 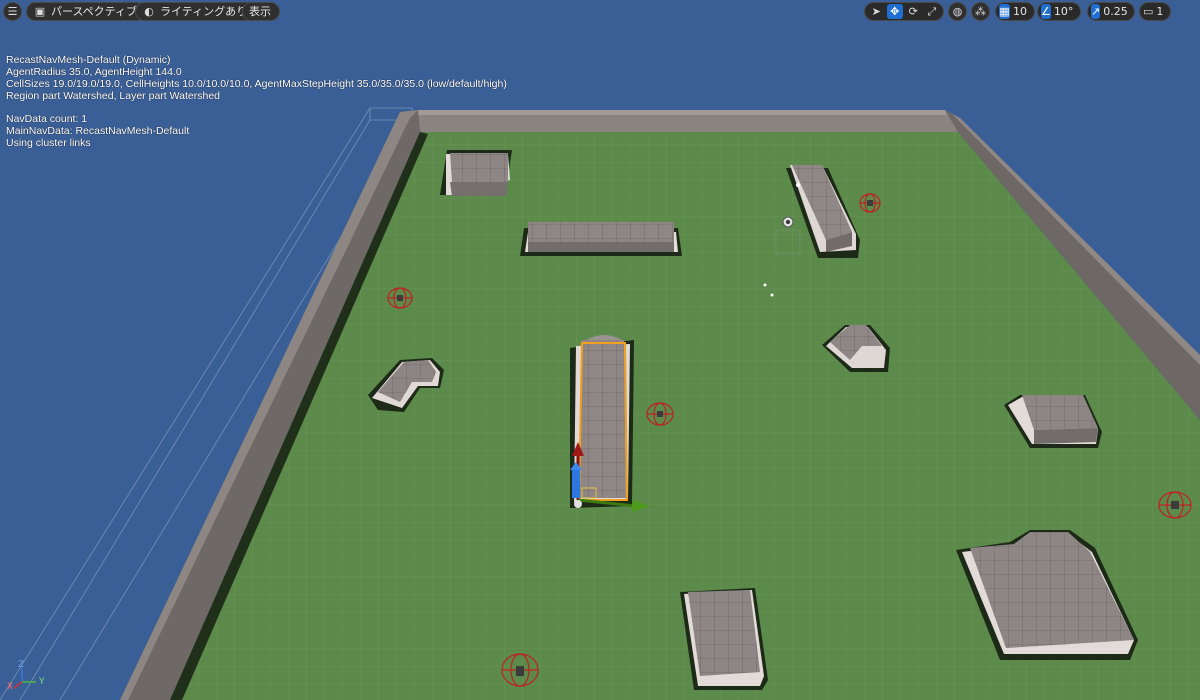 I want to click on grid-icon: ▦, so click(x=1004, y=11).